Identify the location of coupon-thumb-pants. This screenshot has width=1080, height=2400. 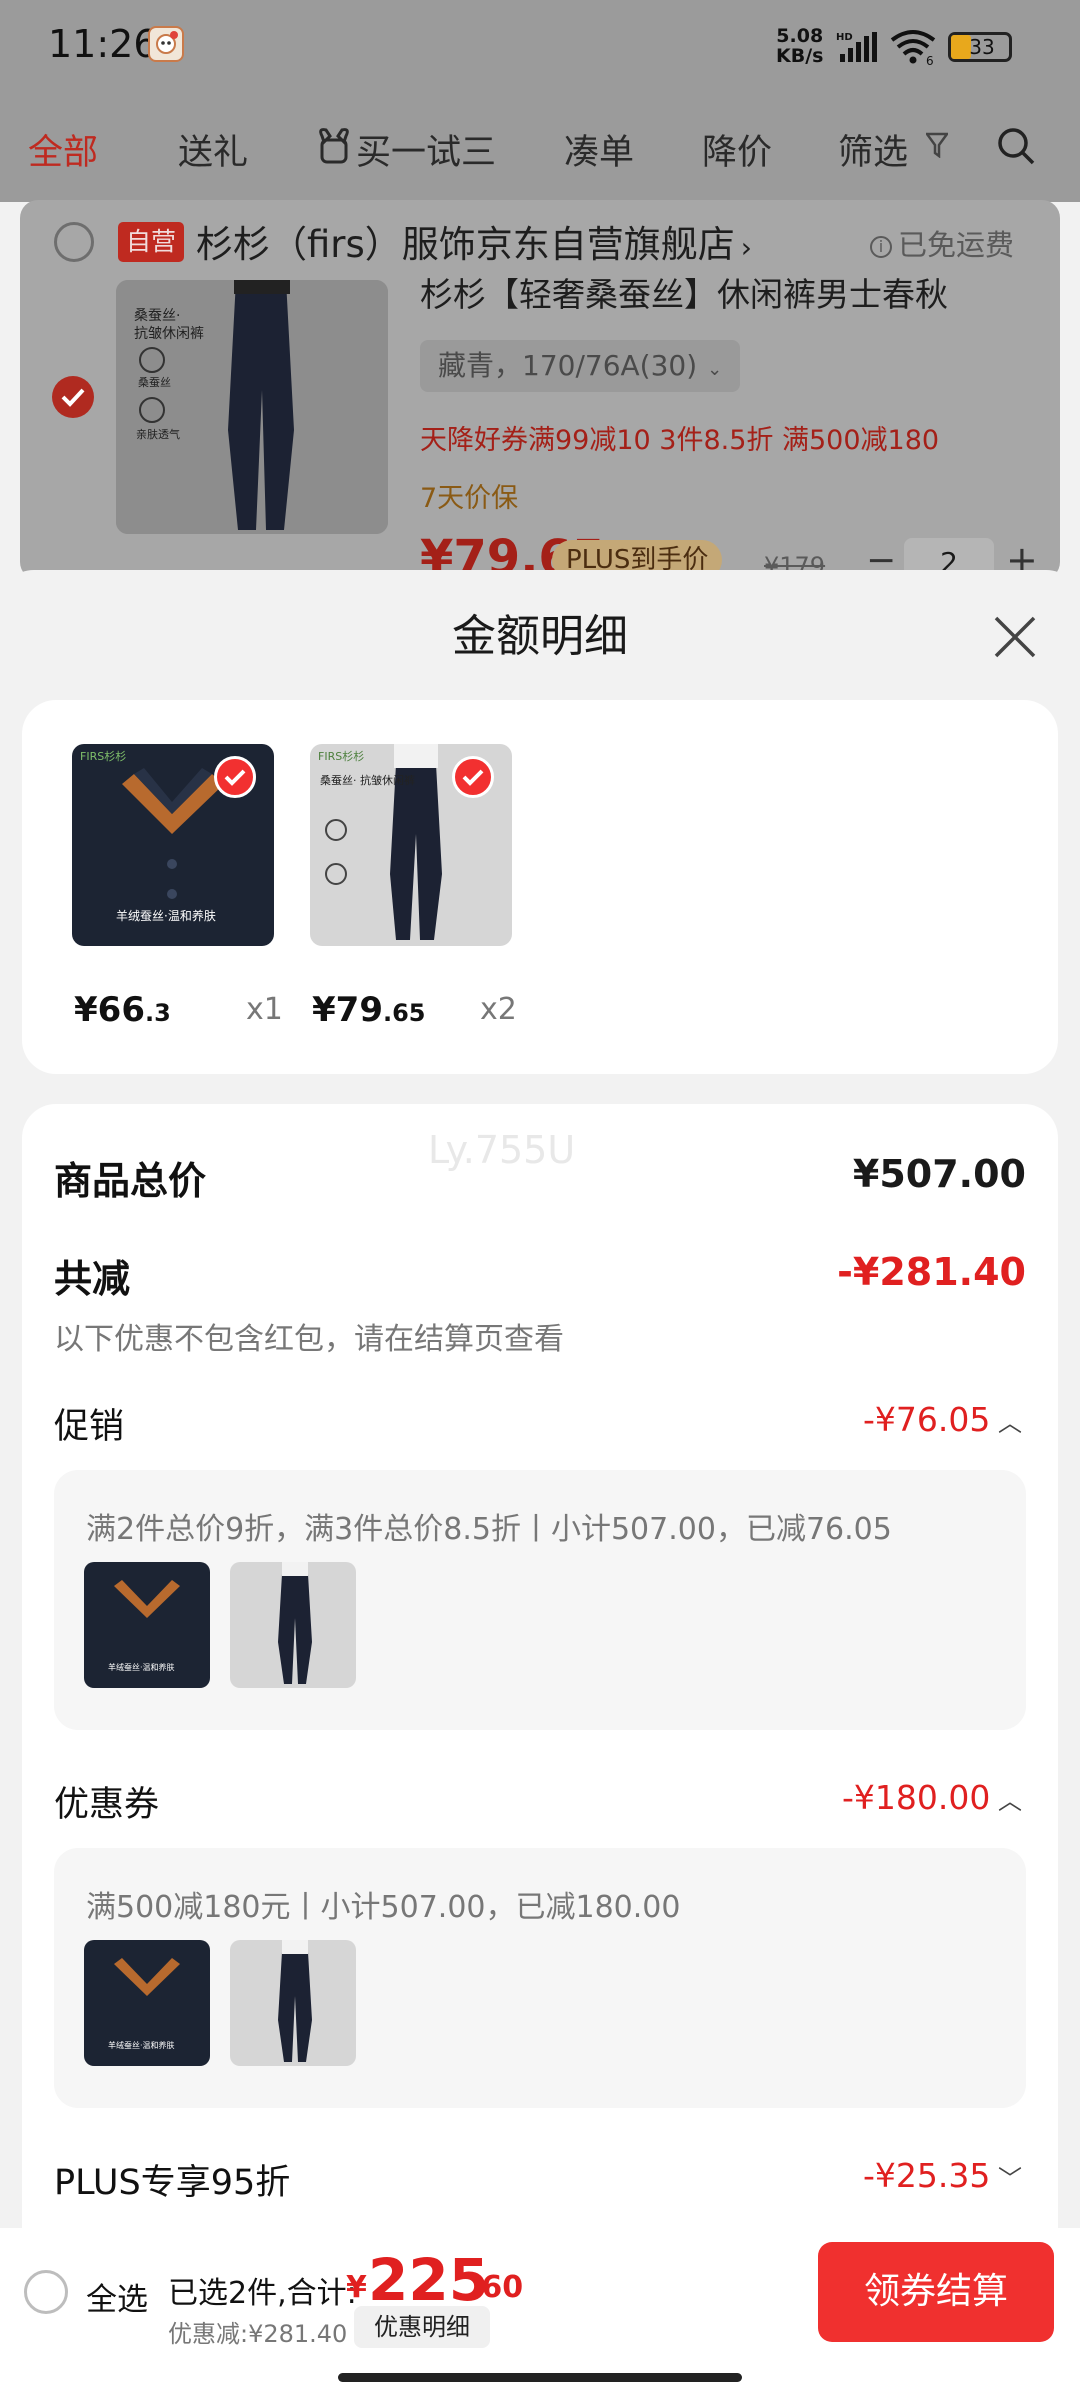
(293, 2003).